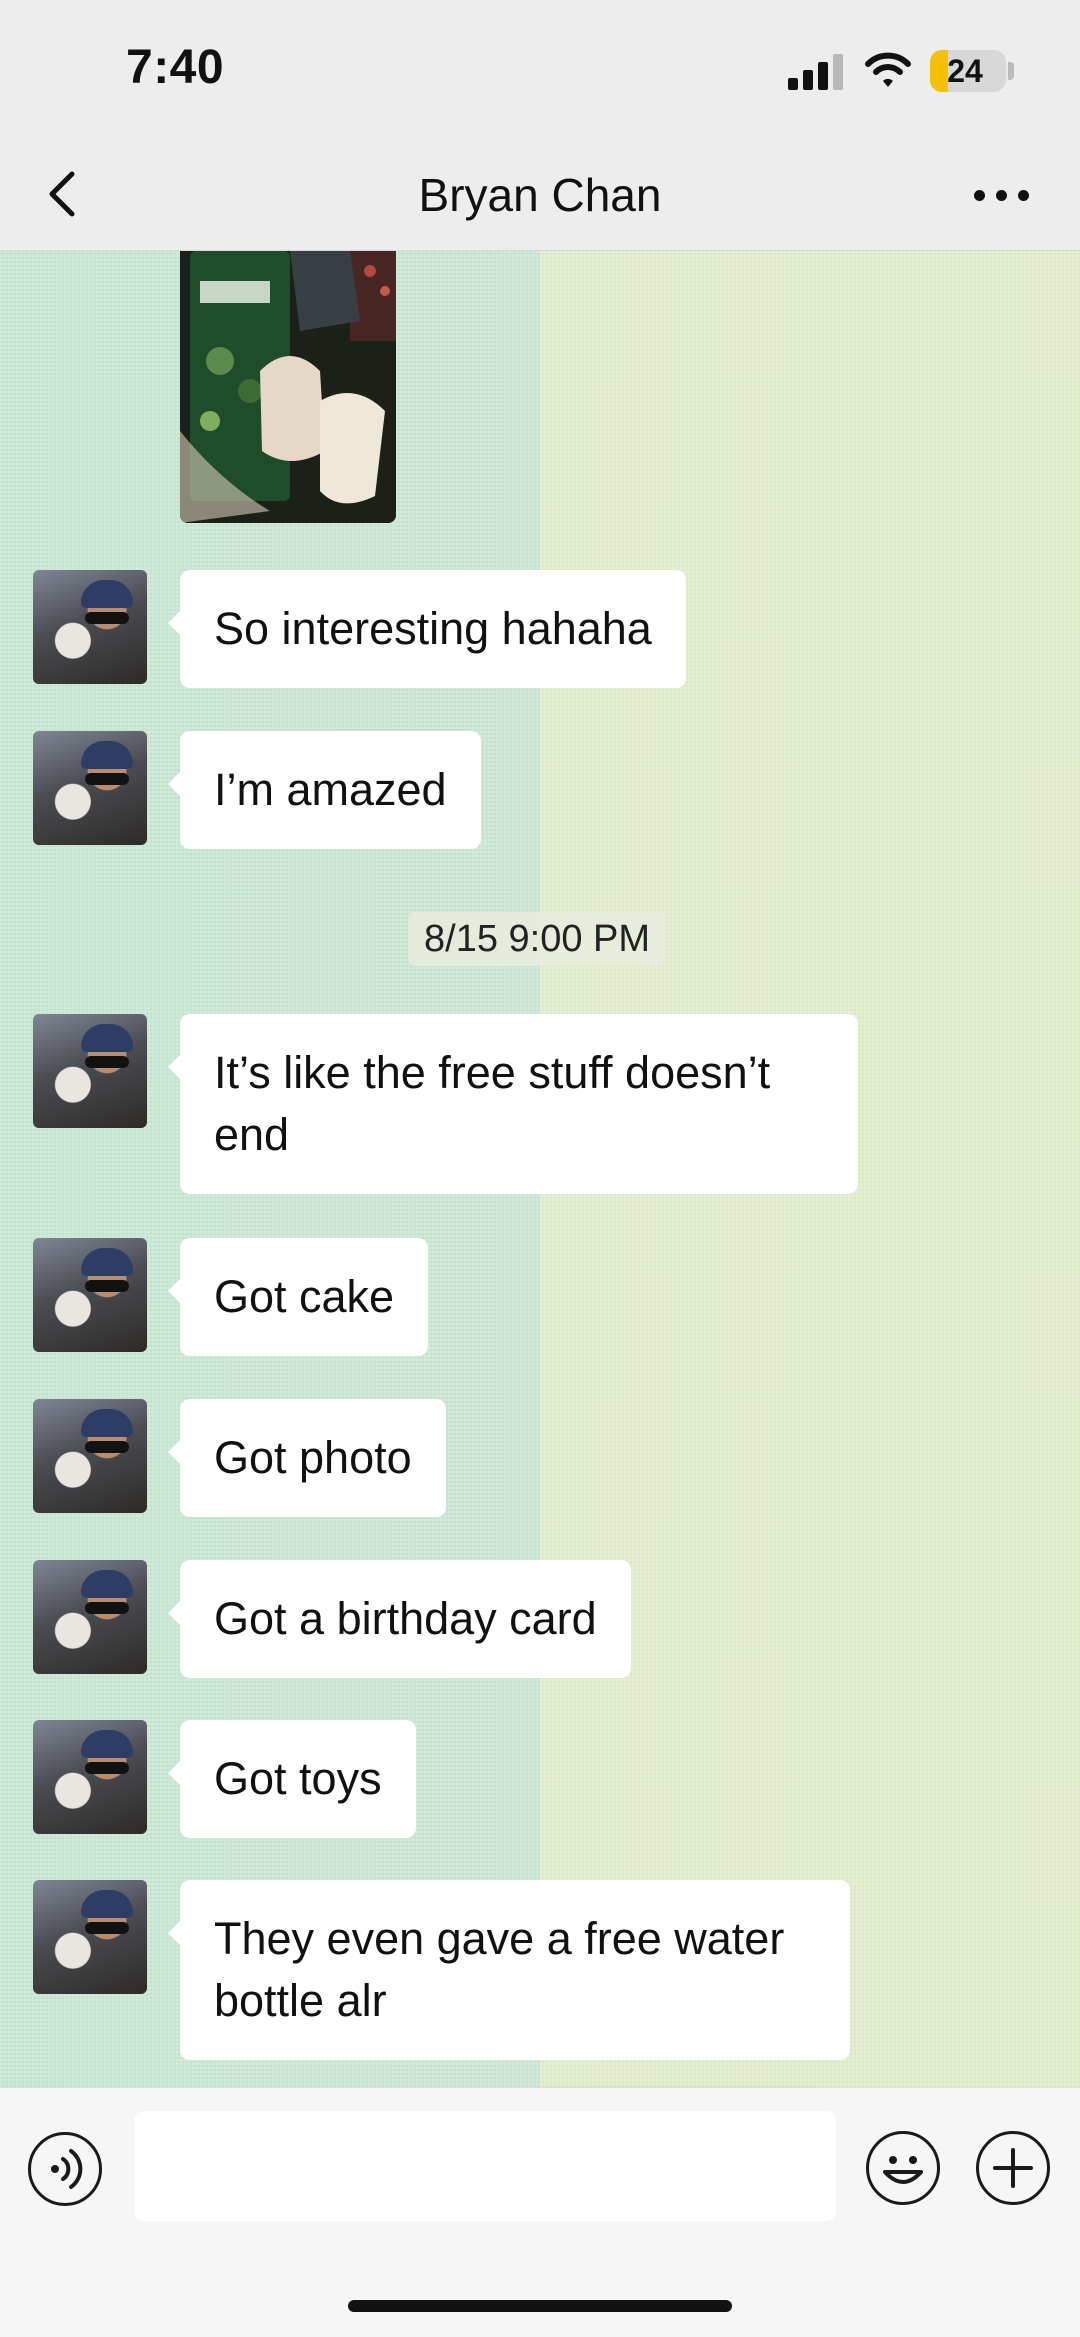  What do you see at coordinates (324, 790) in the screenshot?
I see `message-bubble: I’m amazed` at bounding box center [324, 790].